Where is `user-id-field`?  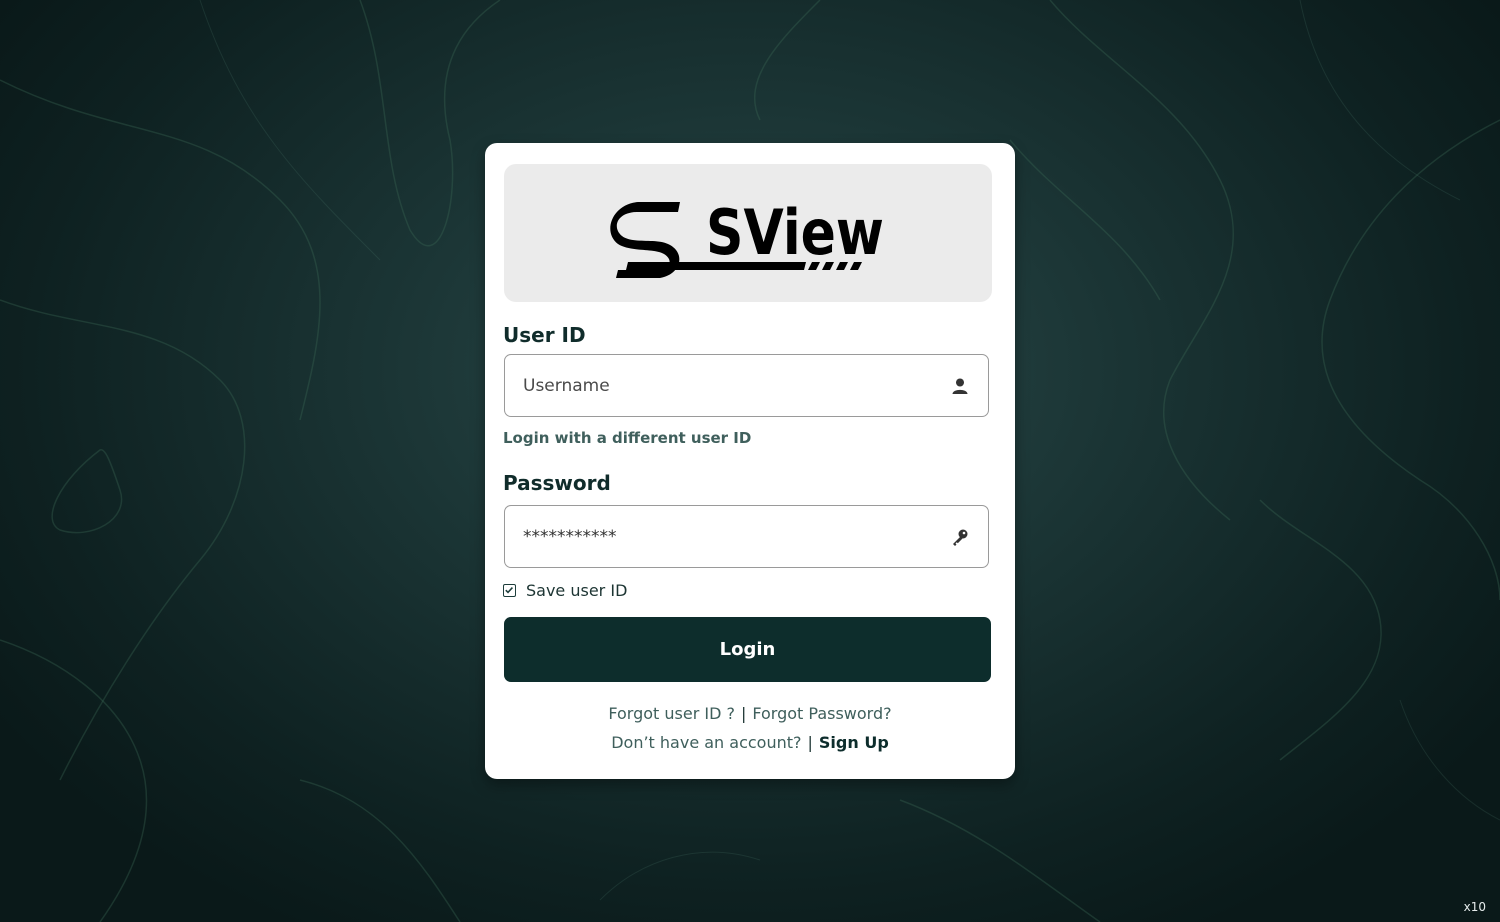 user-id-field is located at coordinates (746, 385).